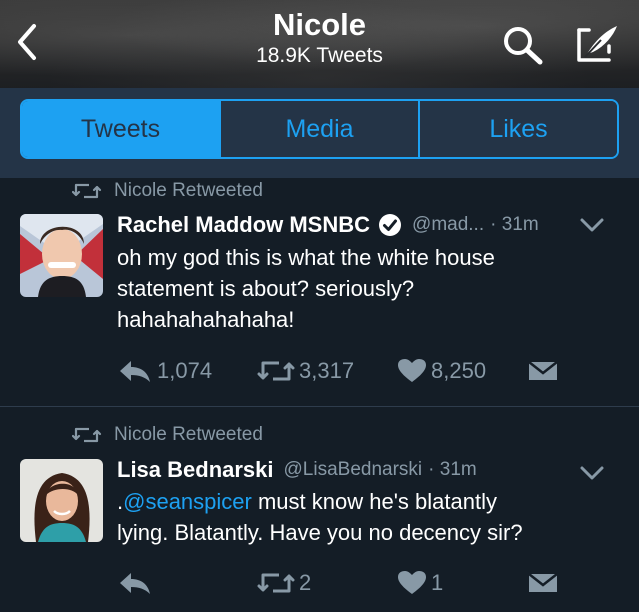 This screenshot has height=612, width=639. What do you see at coordinates (185, 370) in the screenshot?
I see `reply-count: 1,074` at bounding box center [185, 370].